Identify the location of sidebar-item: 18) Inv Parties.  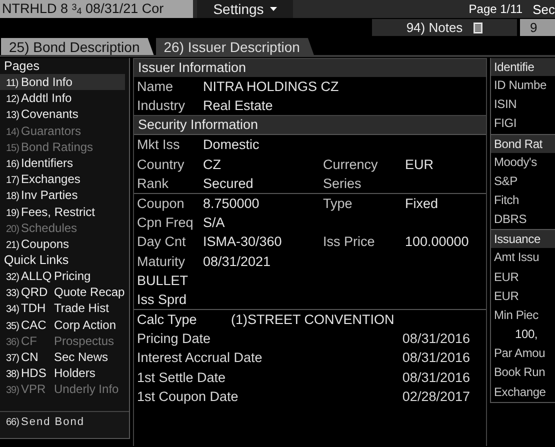
(62, 195).